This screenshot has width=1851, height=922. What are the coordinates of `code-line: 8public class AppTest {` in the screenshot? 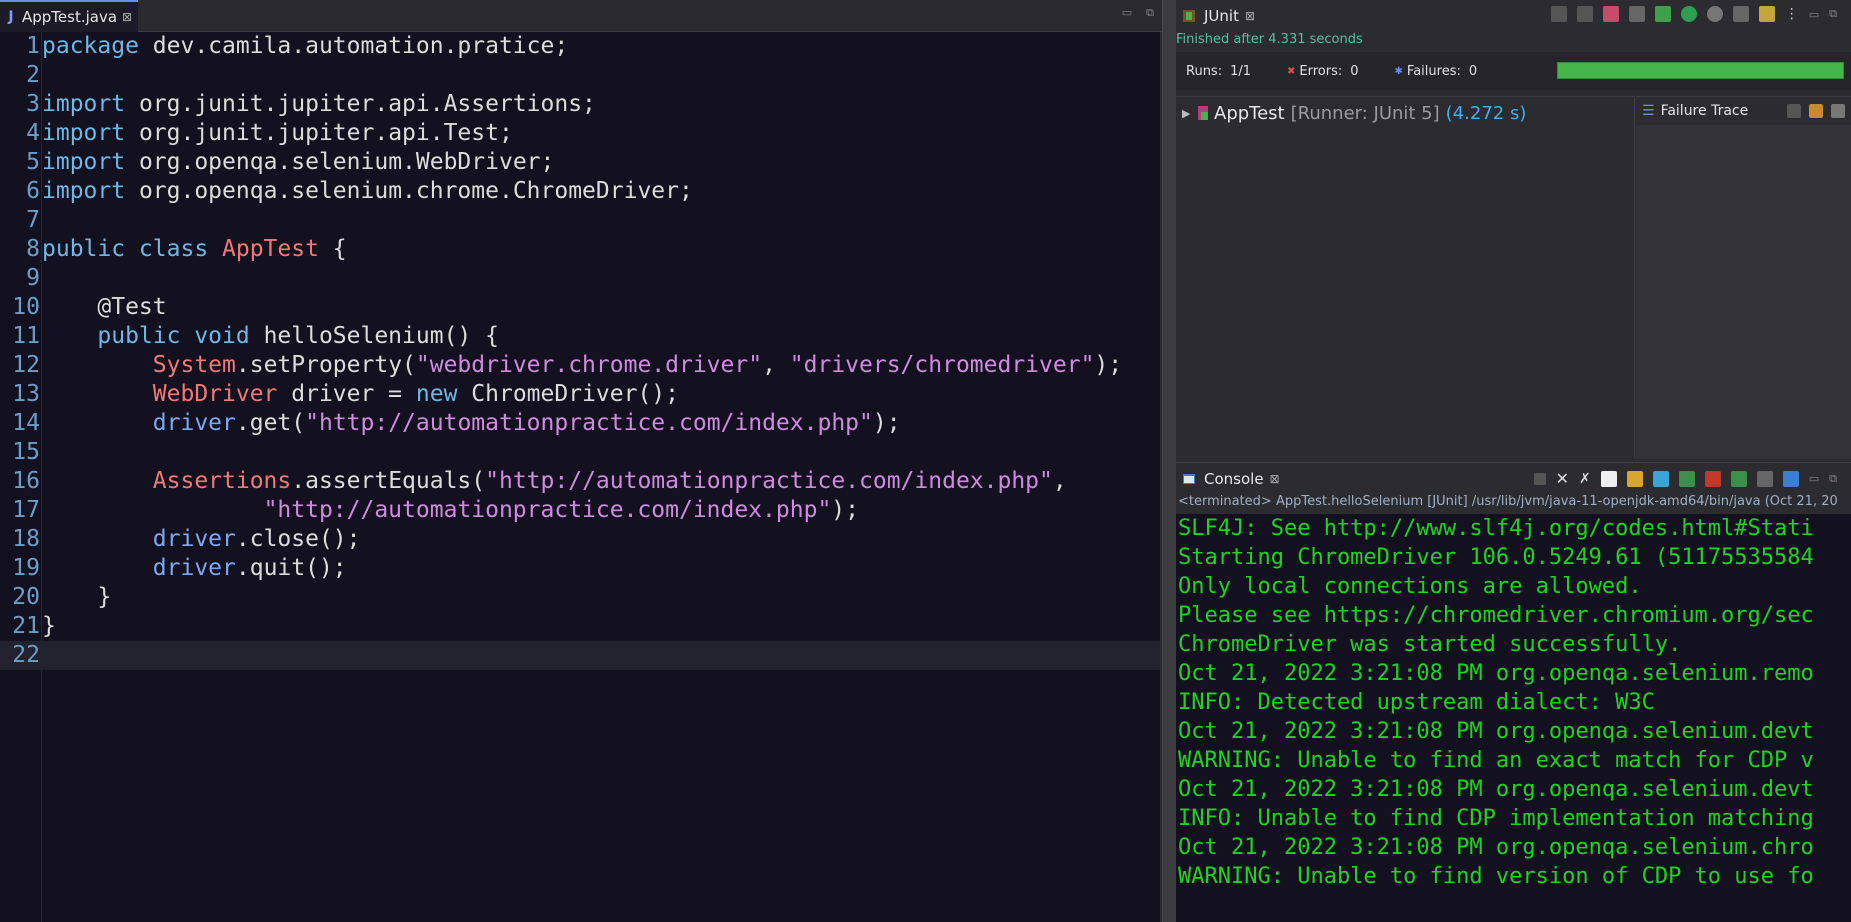 It's located at (580, 249).